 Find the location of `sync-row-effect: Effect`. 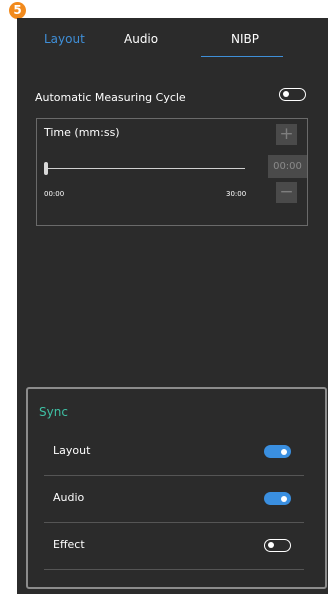

sync-row-effect: Effect is located at coordinates (174, 546).